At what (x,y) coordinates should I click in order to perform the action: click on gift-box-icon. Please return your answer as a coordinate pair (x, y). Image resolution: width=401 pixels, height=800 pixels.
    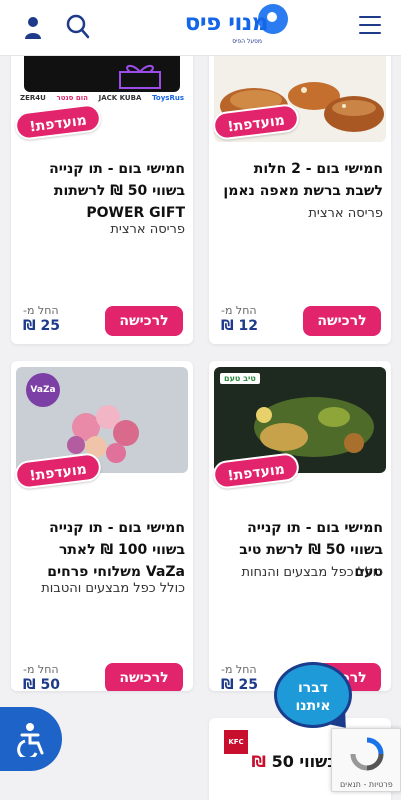
    Looking at the image, I should click on (140, 77).